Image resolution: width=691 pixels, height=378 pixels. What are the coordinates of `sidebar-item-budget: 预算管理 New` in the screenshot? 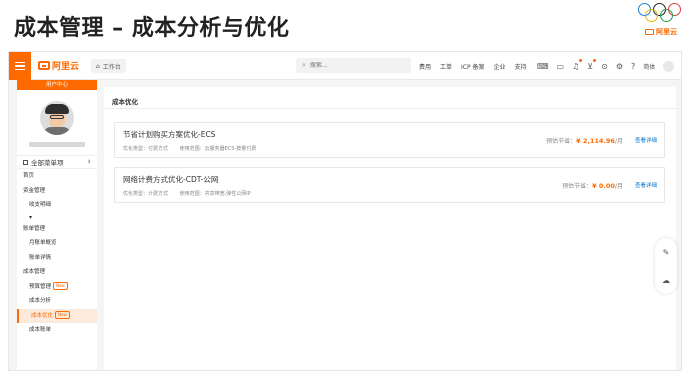 It's located at (57, 287).